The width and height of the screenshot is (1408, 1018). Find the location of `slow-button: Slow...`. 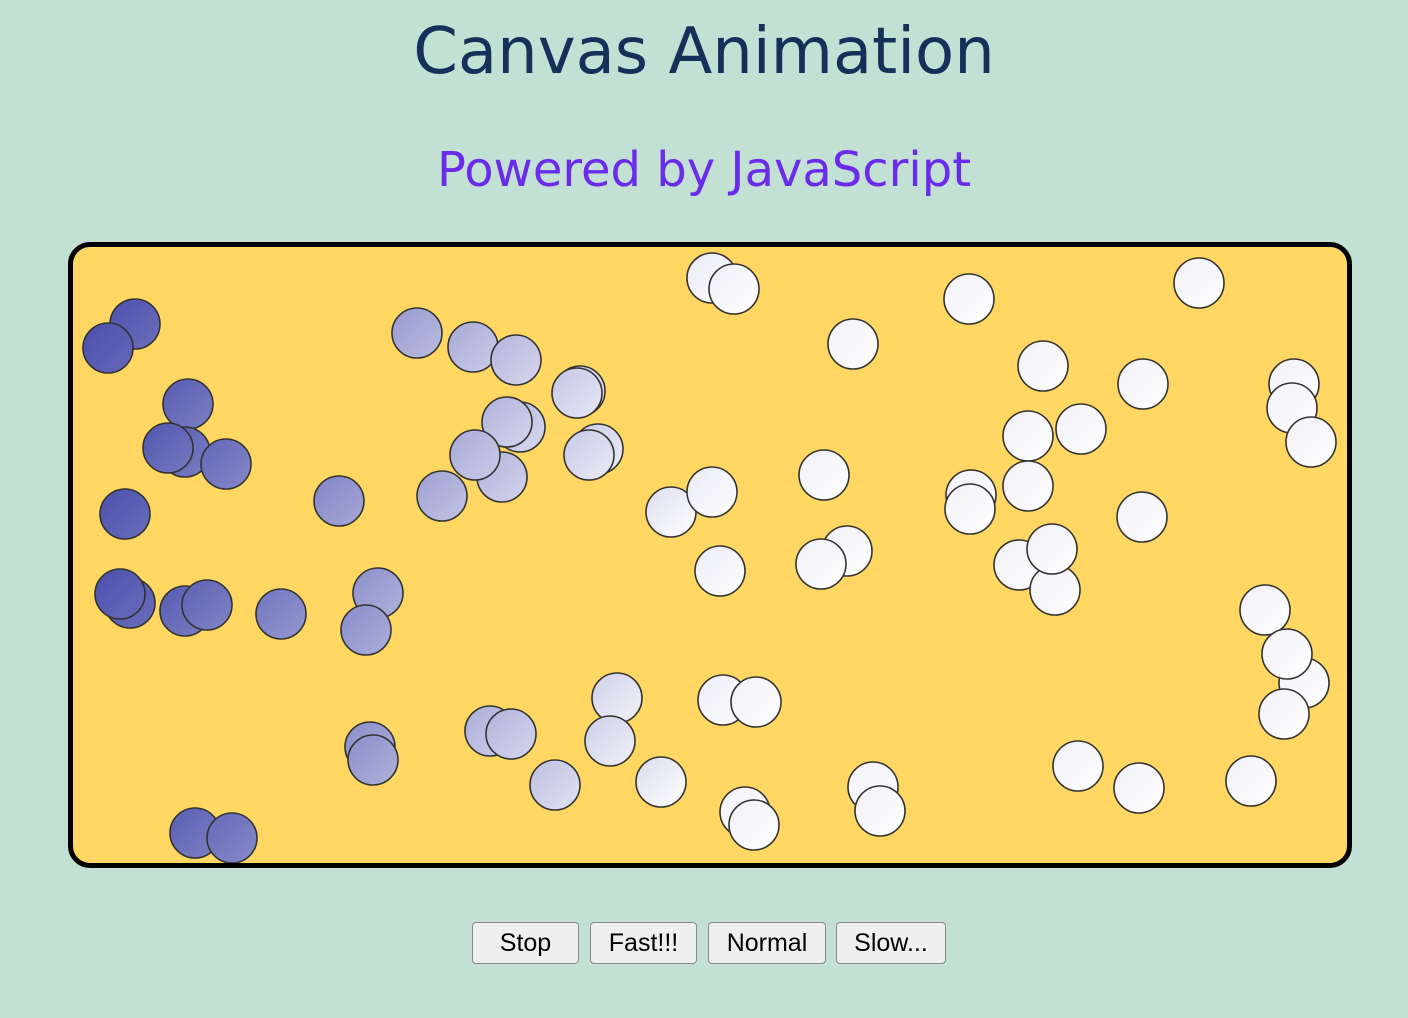

slow-button: Slow... is located at coordinates (891, 943).